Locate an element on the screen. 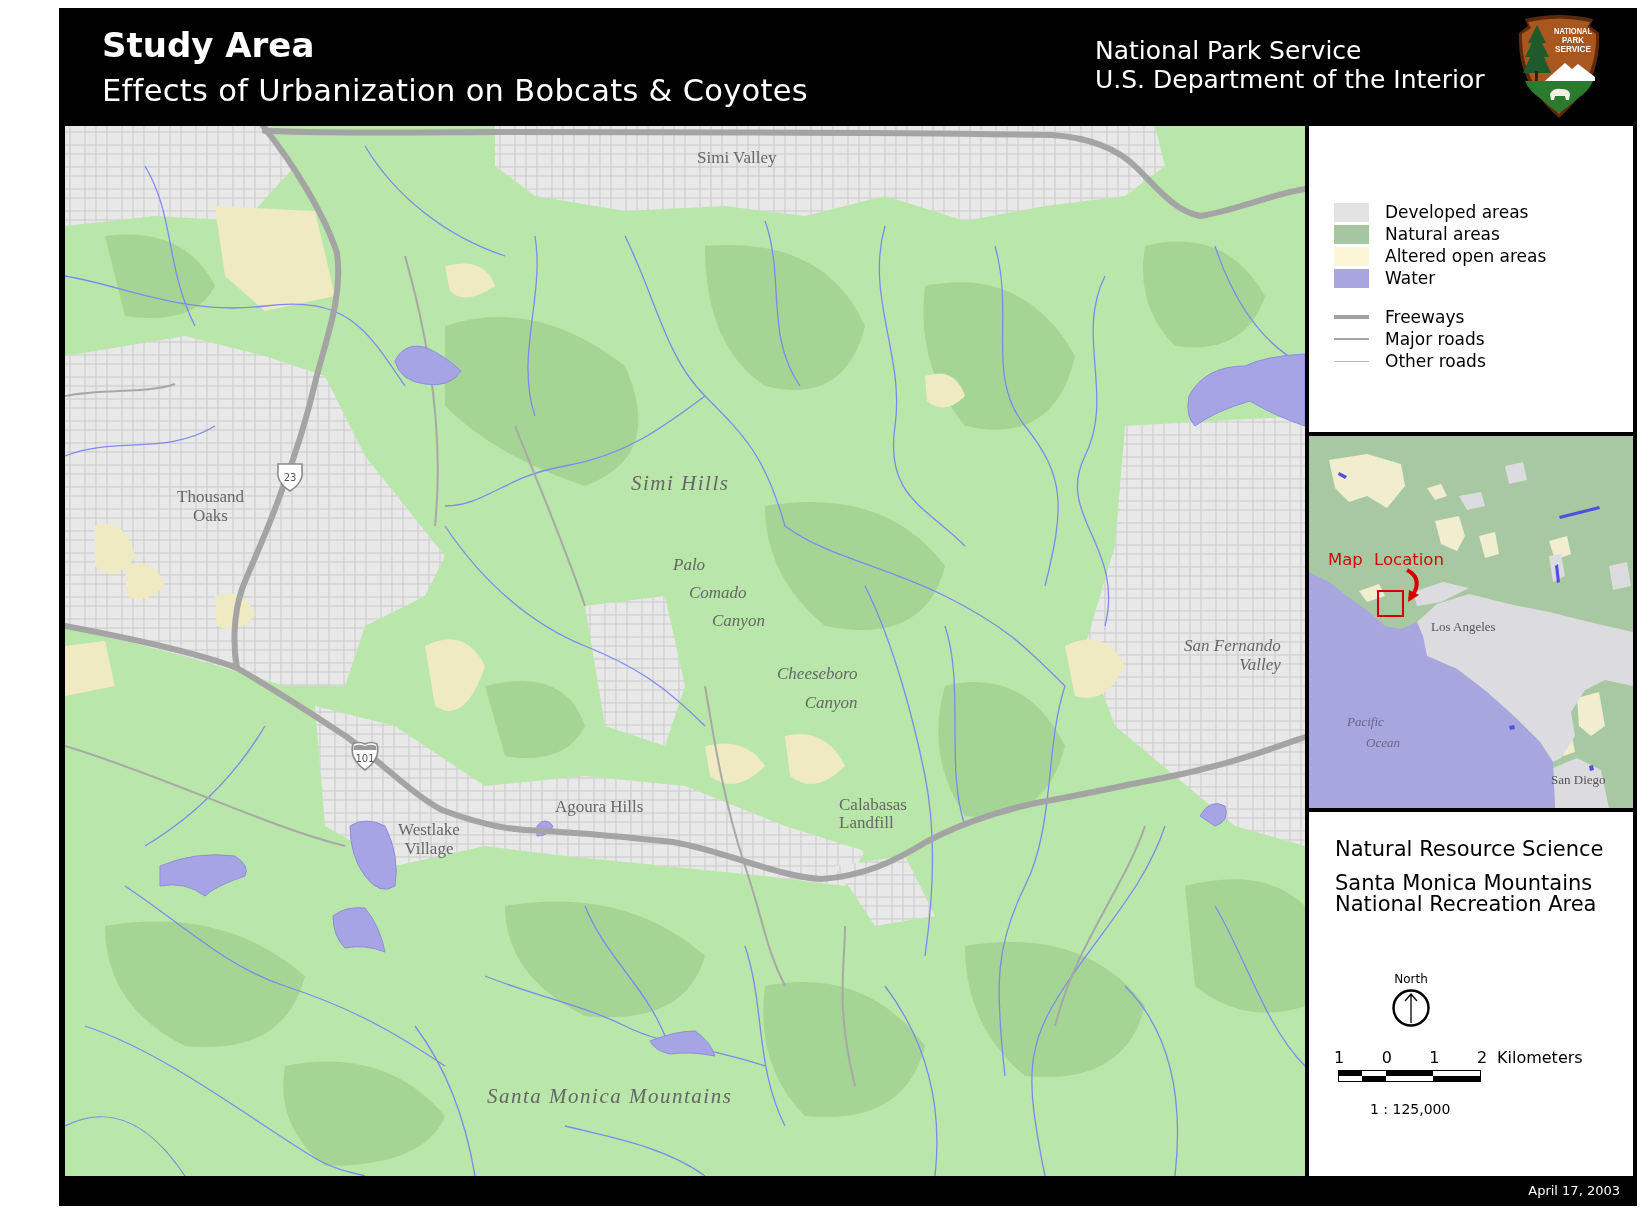 The width and height of the screenshot is (1650, 1230). scale-unit: Kilometers is located at coordinates (1540, 1058).